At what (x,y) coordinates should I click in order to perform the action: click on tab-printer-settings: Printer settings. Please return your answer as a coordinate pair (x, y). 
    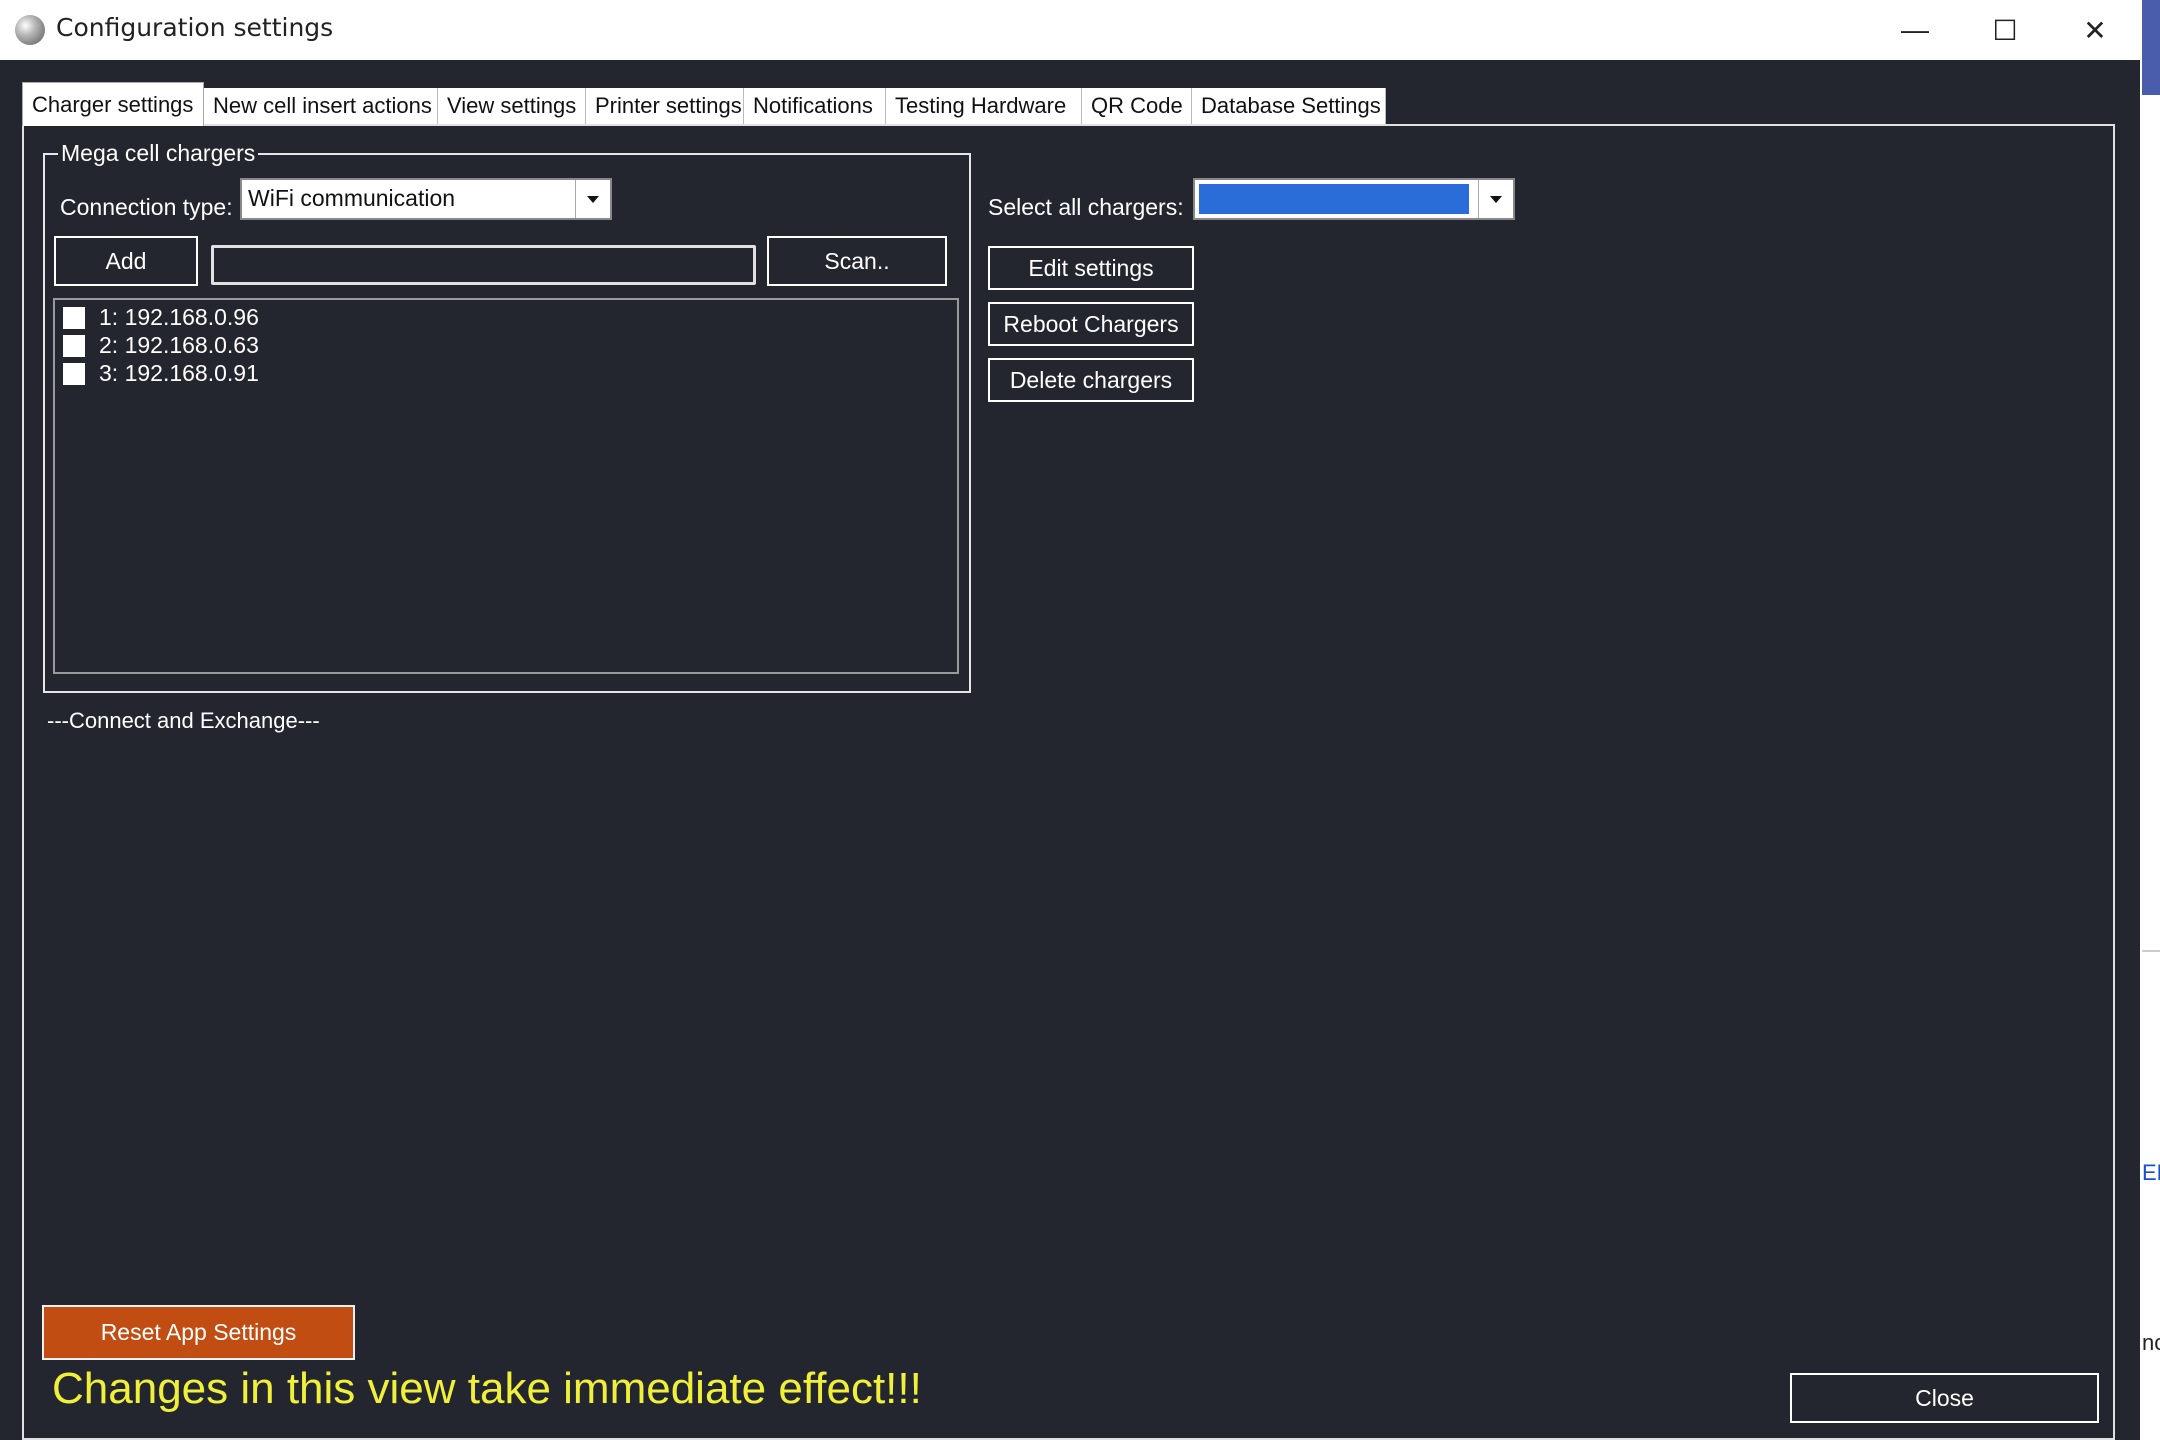
    Looking at the image, I should click on (665, 106).